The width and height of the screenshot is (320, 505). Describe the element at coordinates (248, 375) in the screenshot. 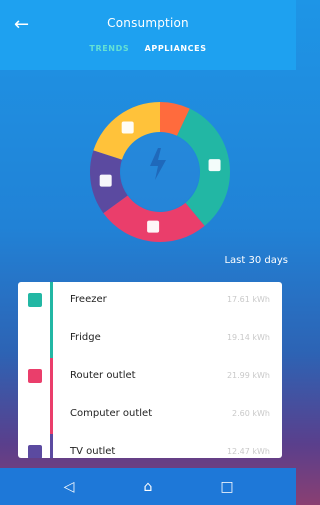

I see `appliance-value: 21.99 kWh` at that location.